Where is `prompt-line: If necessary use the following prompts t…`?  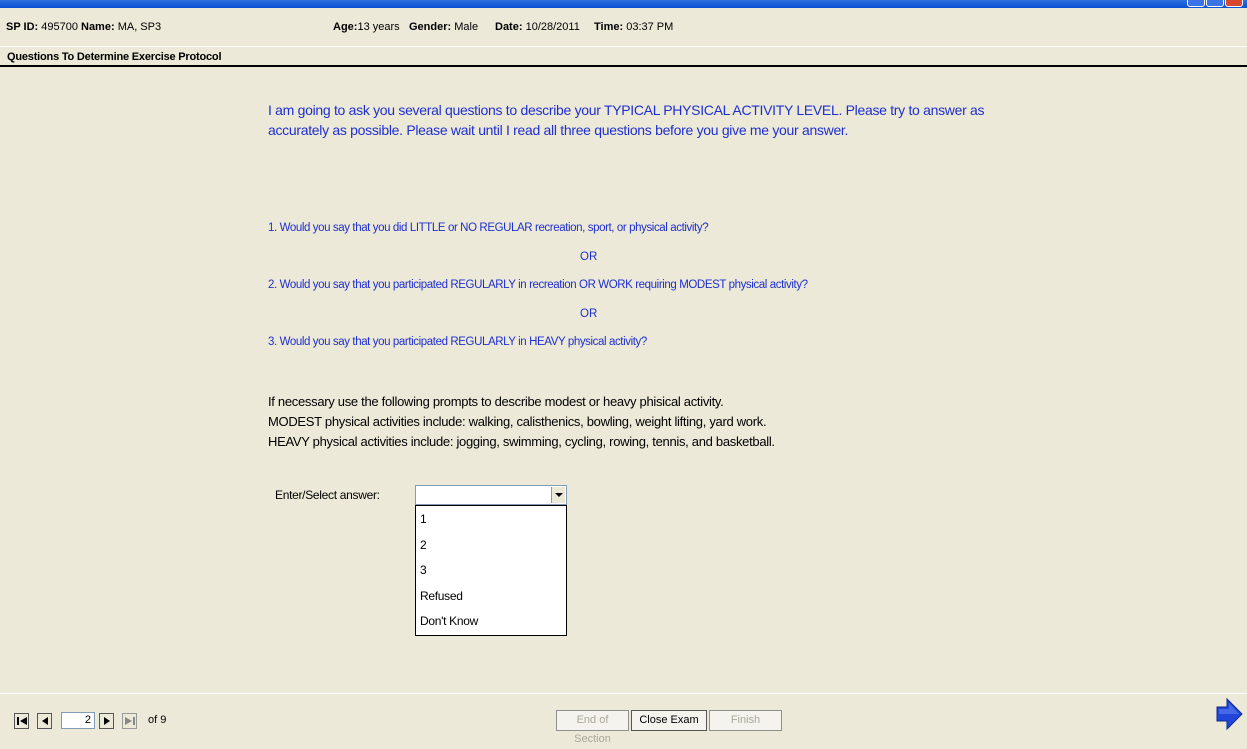
prompt-line: If necessary use the following prompts t… is located at coordinates (496, 401).